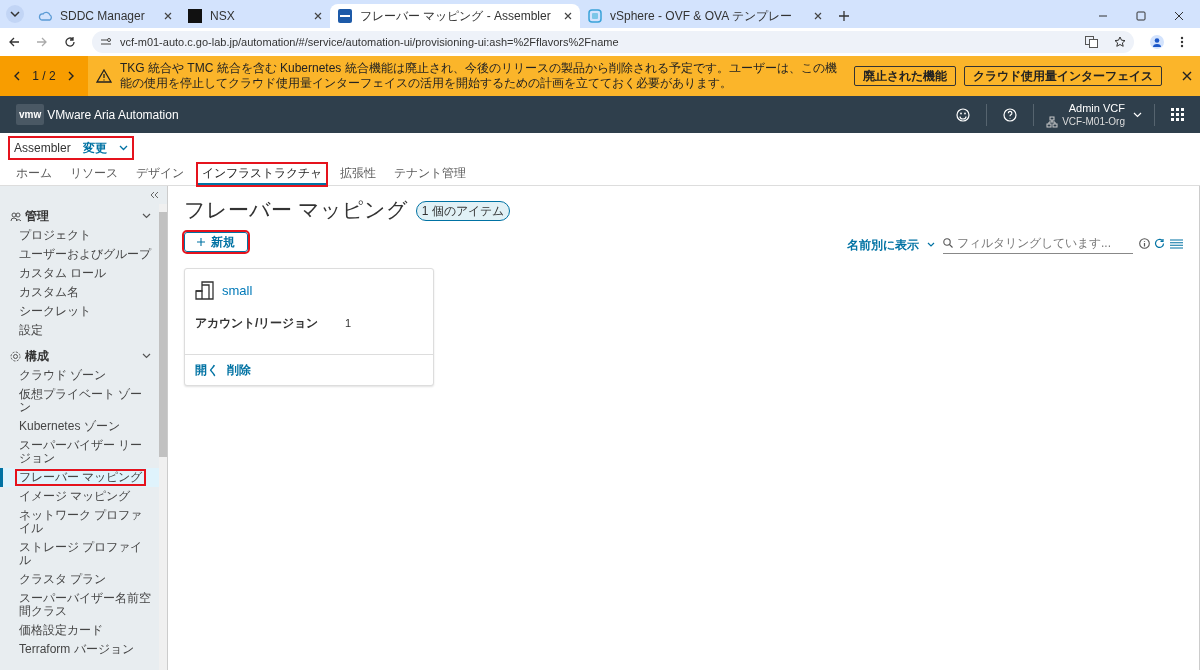  What do you see at coordinates (358, 174) in the screenshot?
I see `nav-tab: 拡張性` at bounding box center [358, 174].